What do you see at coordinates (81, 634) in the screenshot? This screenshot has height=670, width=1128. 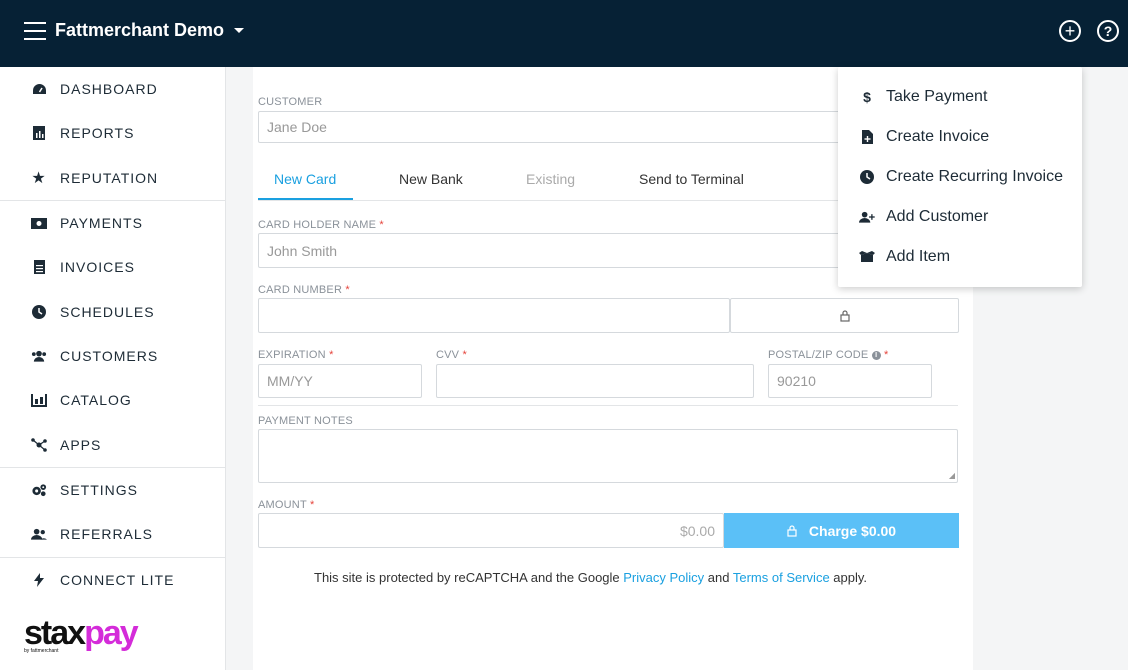 I see `staxpay-logo: staxpay by fattmerchant` at bounding box center [81, 634].